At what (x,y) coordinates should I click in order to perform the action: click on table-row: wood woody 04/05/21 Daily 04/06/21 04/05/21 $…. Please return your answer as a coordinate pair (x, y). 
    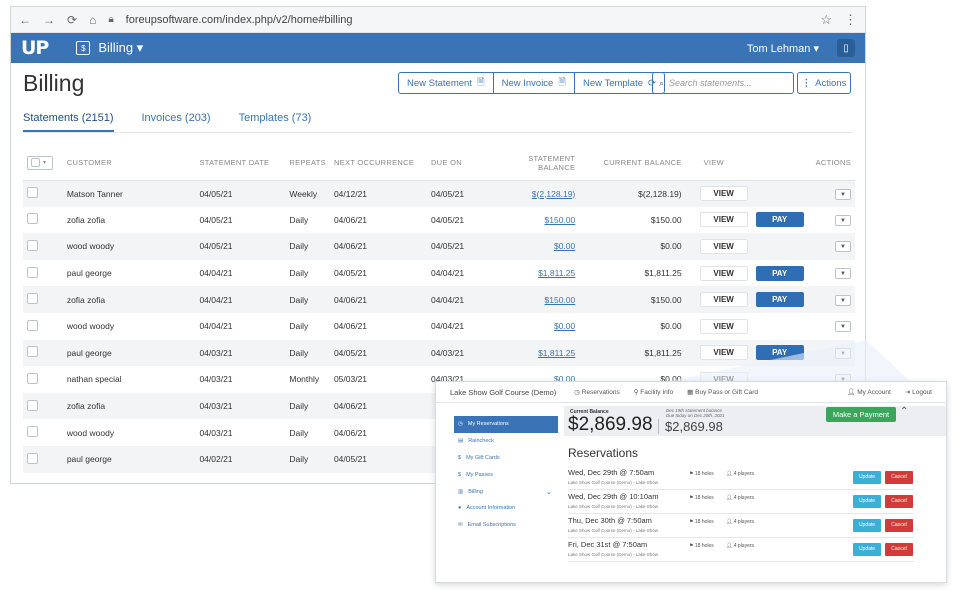
    Looking at the image, I should click on (439, 246).